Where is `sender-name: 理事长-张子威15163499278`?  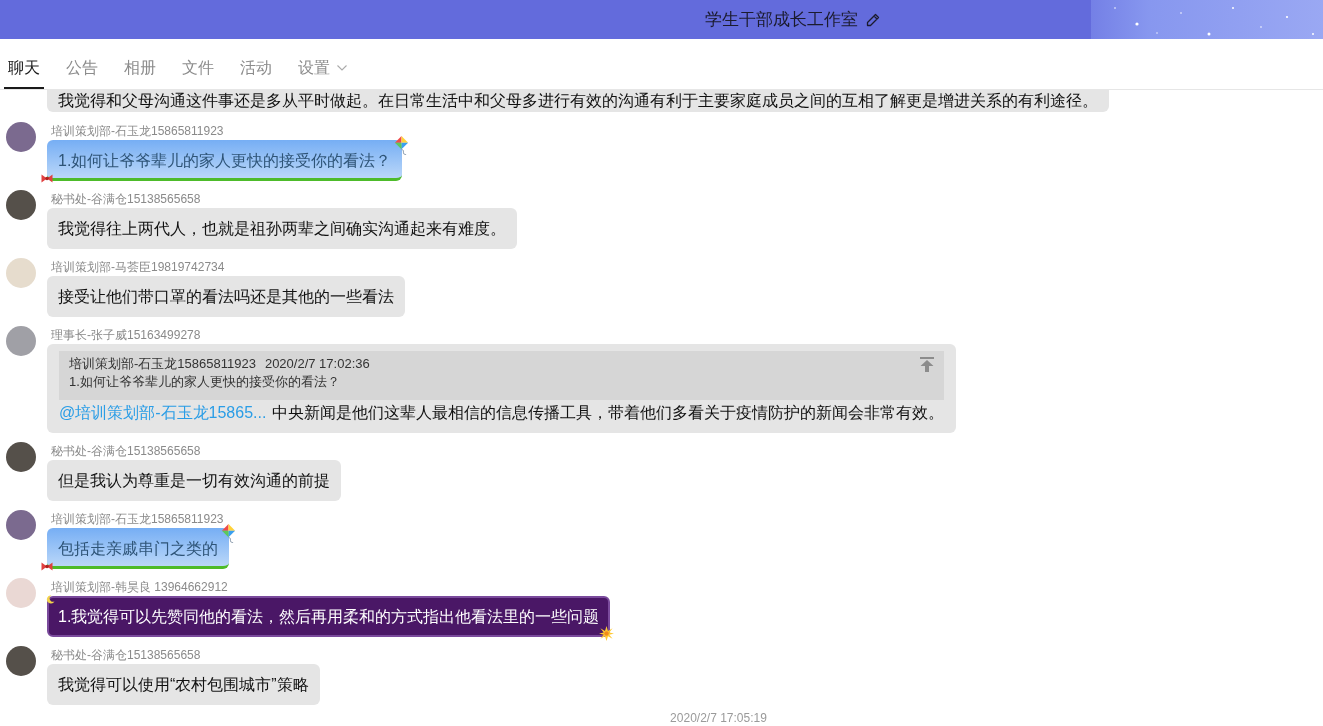
sender-name: 理事长-张子威15163499278 is located at coordinates (125, 335).